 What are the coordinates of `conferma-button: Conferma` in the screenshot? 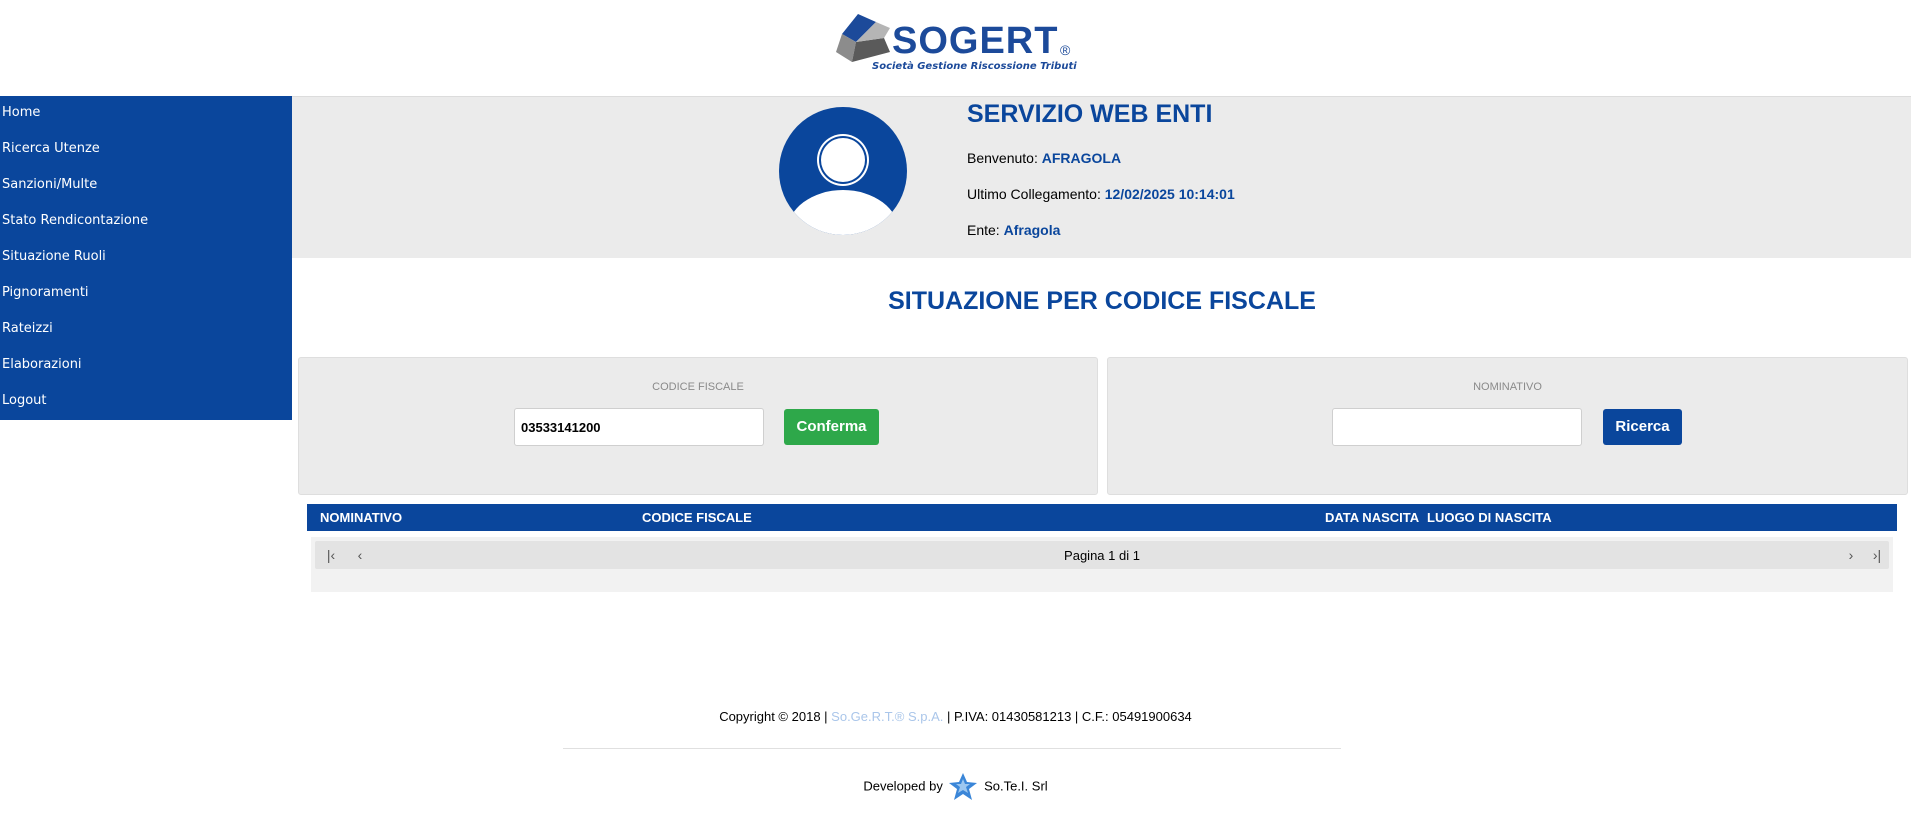 It's located at (831, 427).